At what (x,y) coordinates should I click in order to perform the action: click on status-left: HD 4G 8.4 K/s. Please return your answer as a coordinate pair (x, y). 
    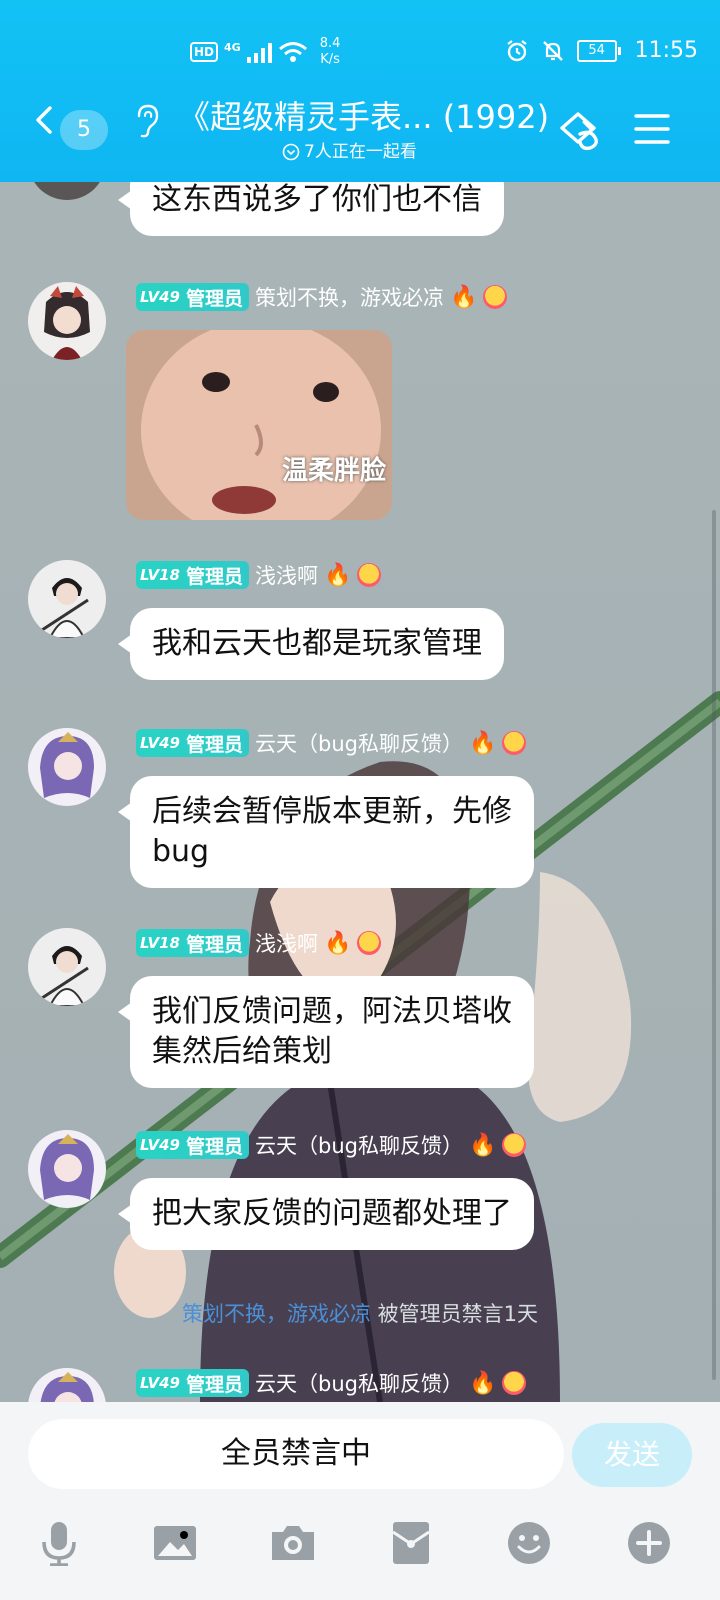
    Looking at the image, I should click on (265, 52).